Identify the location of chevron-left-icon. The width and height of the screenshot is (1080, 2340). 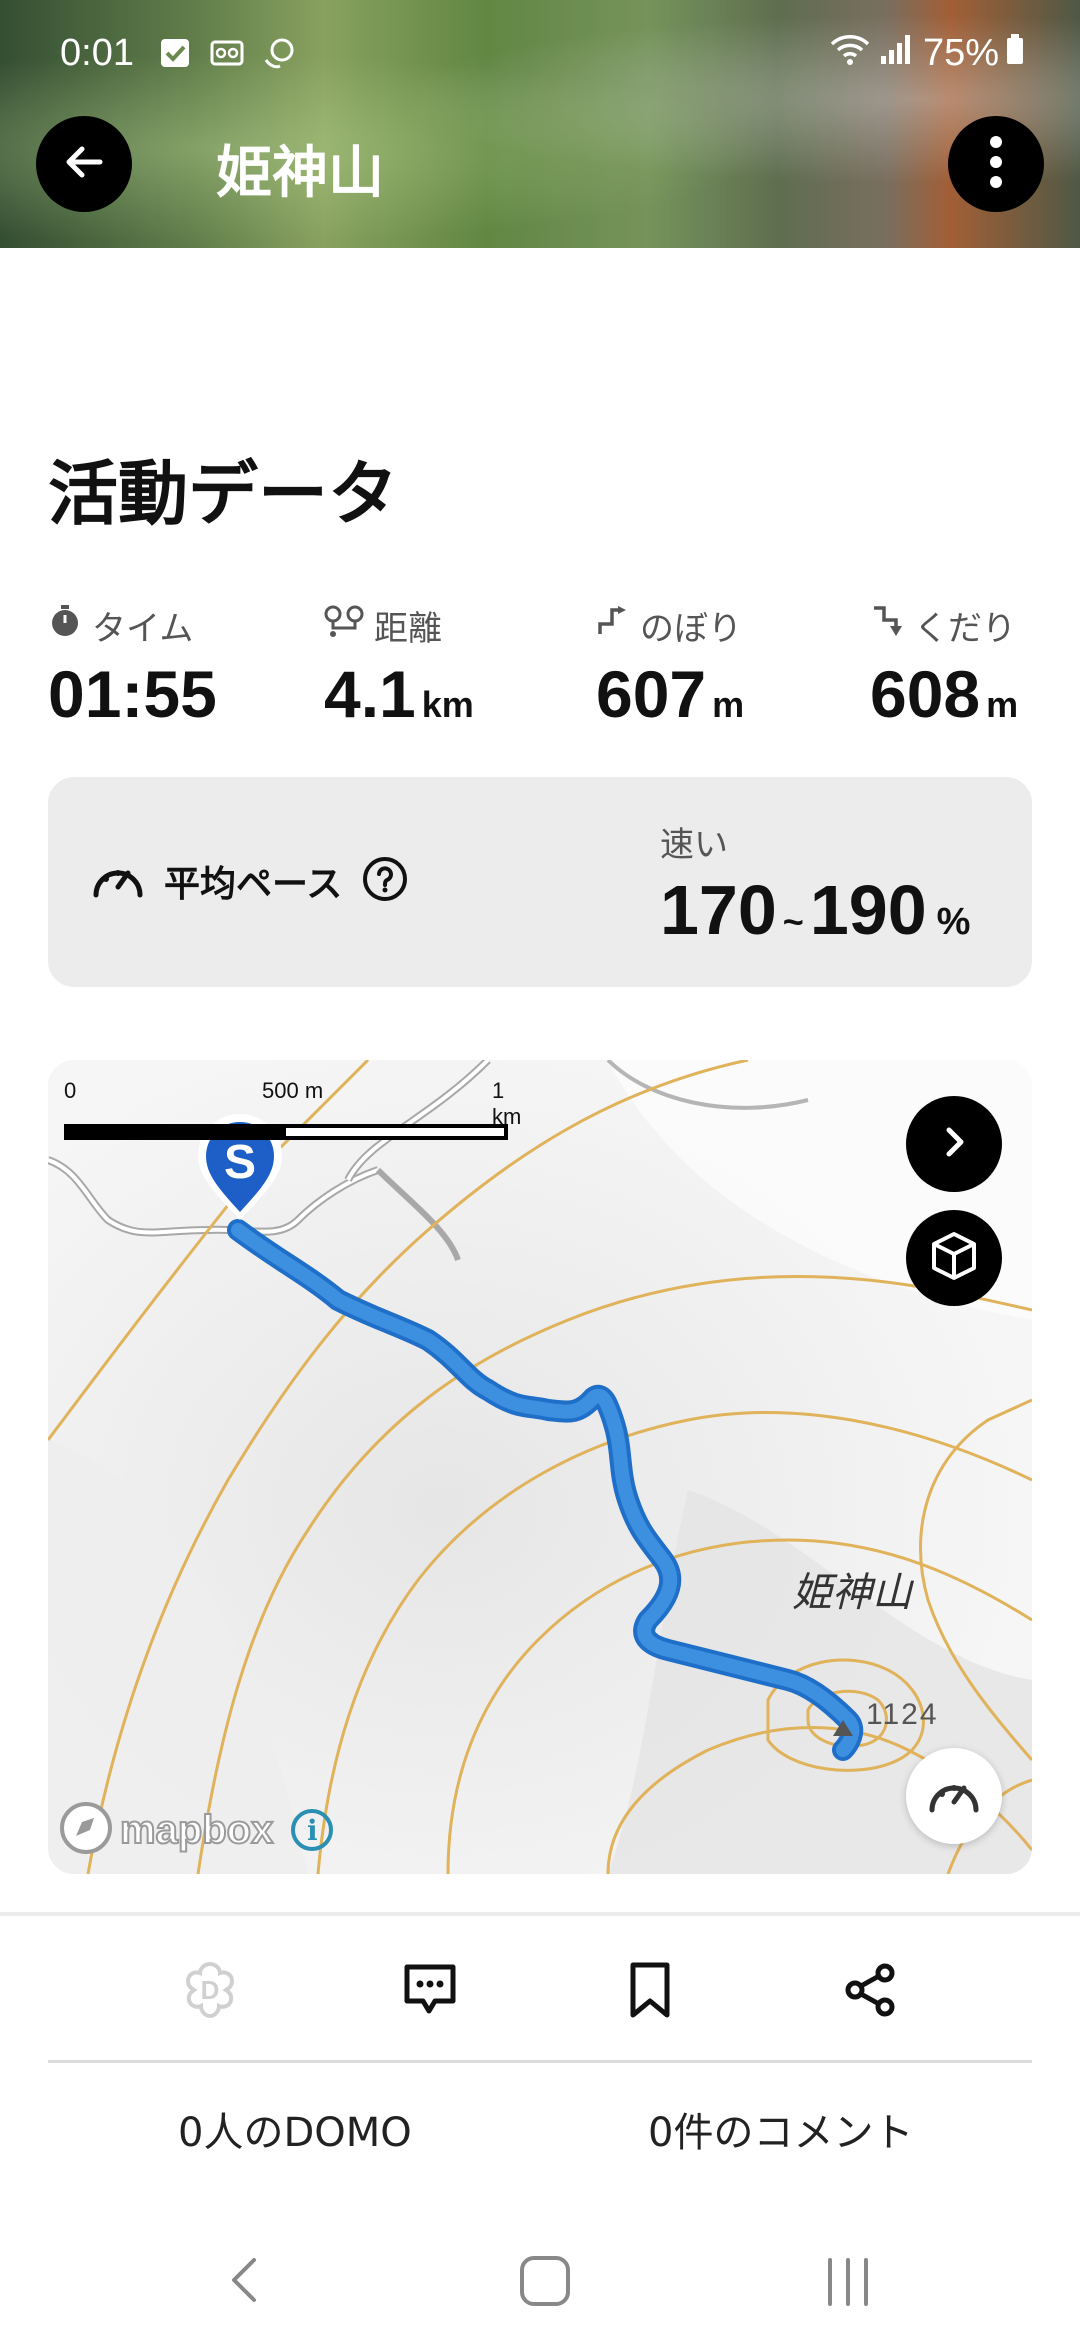
(244, 2287).